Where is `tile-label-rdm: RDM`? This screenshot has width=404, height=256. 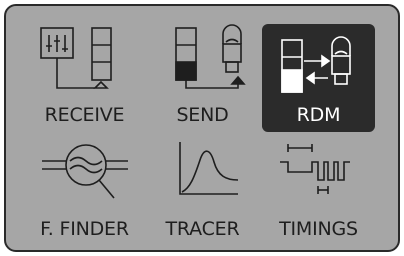
tile-label-rdm: RDM is located at coordinates (318, 115).